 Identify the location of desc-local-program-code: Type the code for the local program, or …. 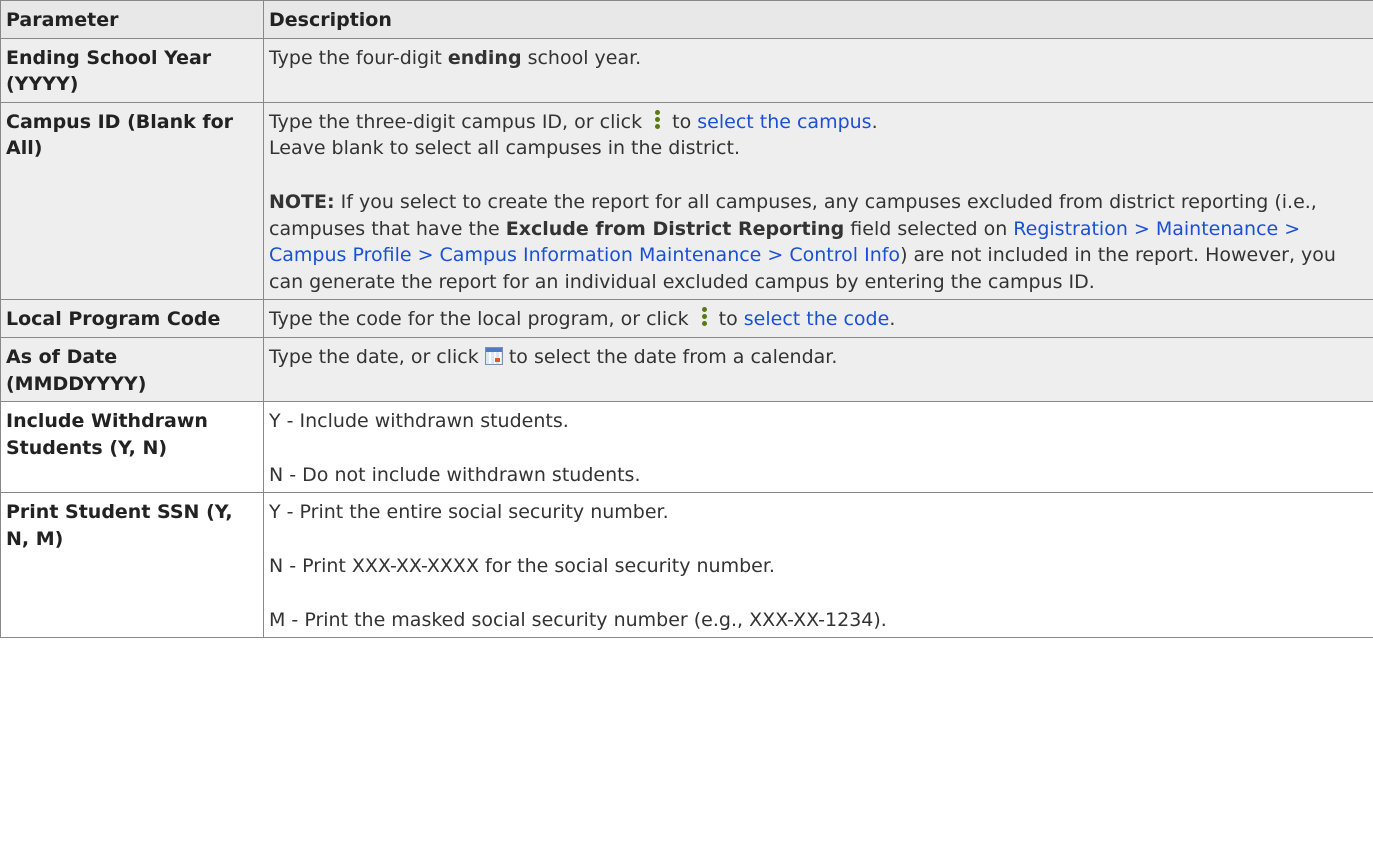
(818, 318).